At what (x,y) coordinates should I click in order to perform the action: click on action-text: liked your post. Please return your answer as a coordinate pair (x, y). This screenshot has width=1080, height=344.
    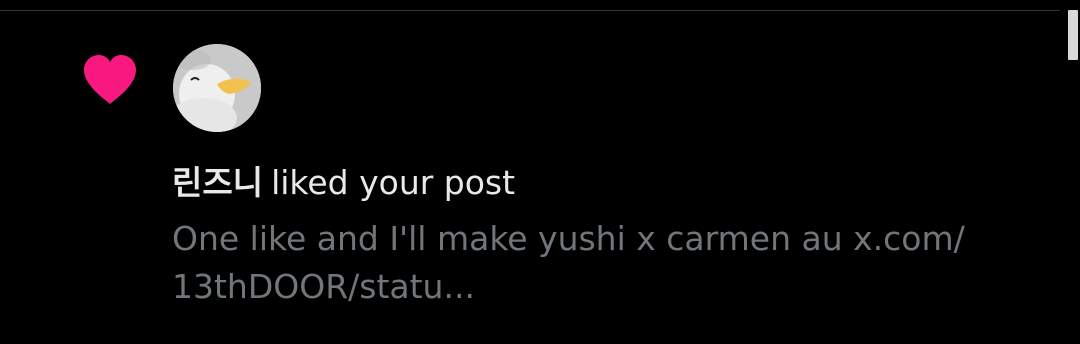
    Looking at the image, I should click on (393, 182).